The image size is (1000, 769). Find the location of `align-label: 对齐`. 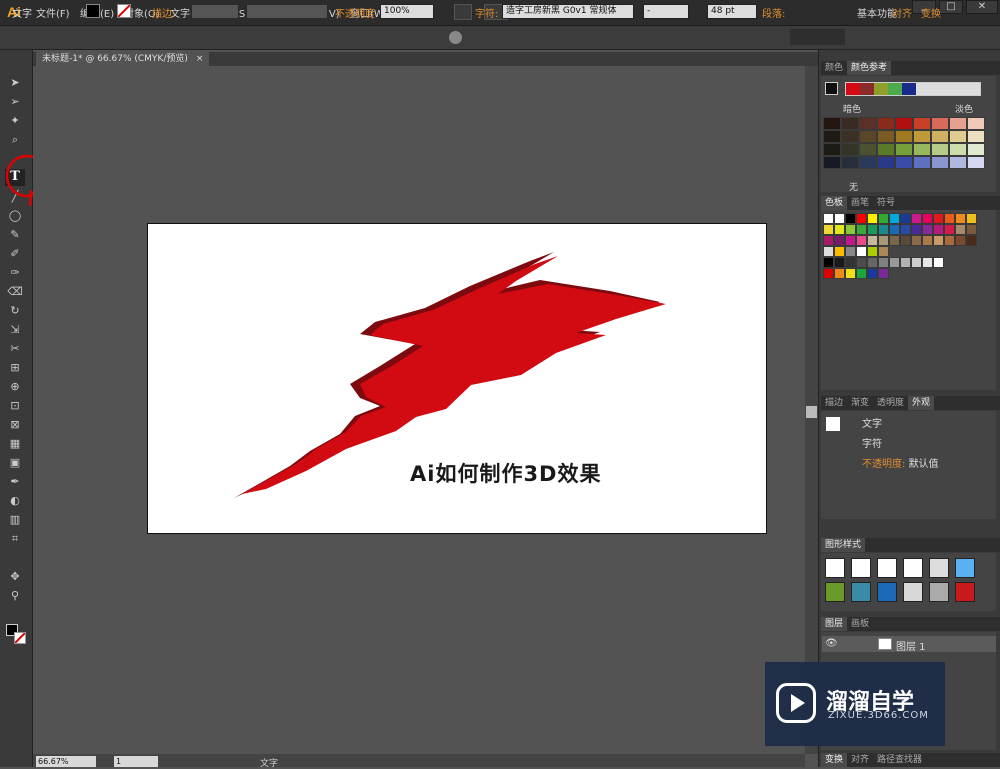

align-label: 对齐 is located at coordinates (902, 12).